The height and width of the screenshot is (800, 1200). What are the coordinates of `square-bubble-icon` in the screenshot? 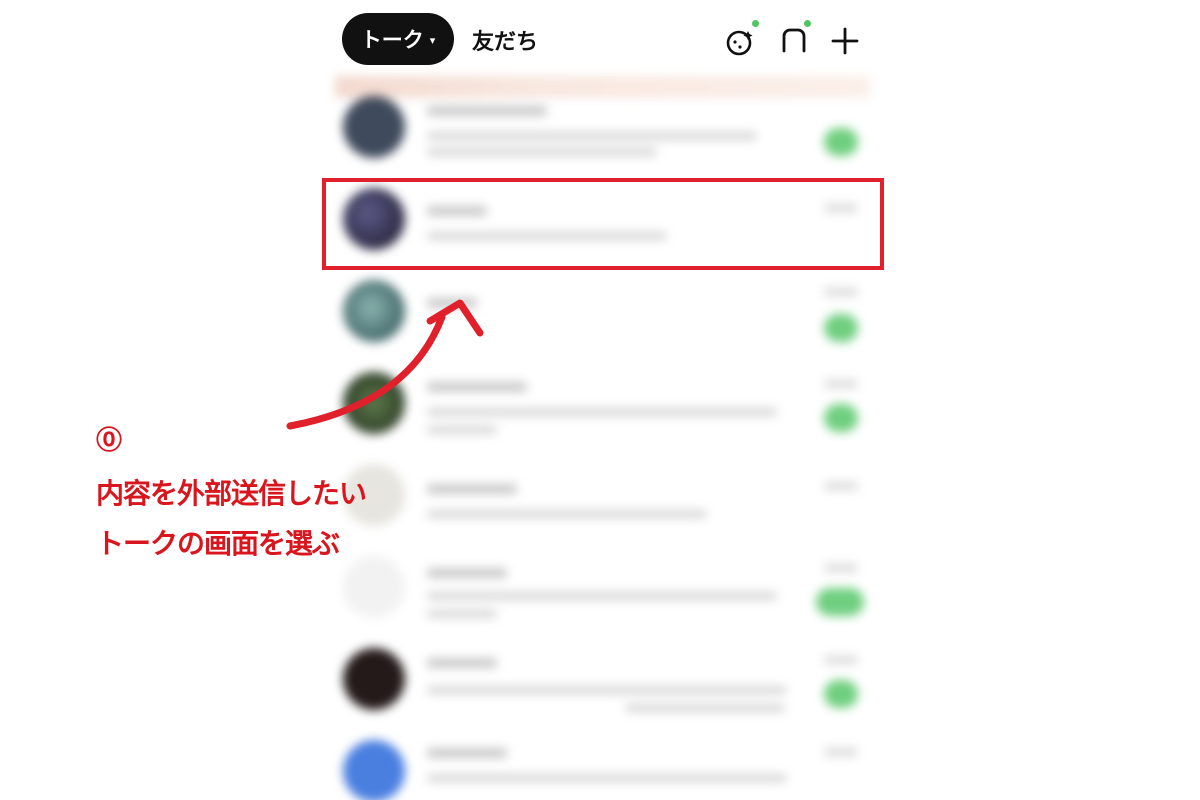 It's located at (794, 39).